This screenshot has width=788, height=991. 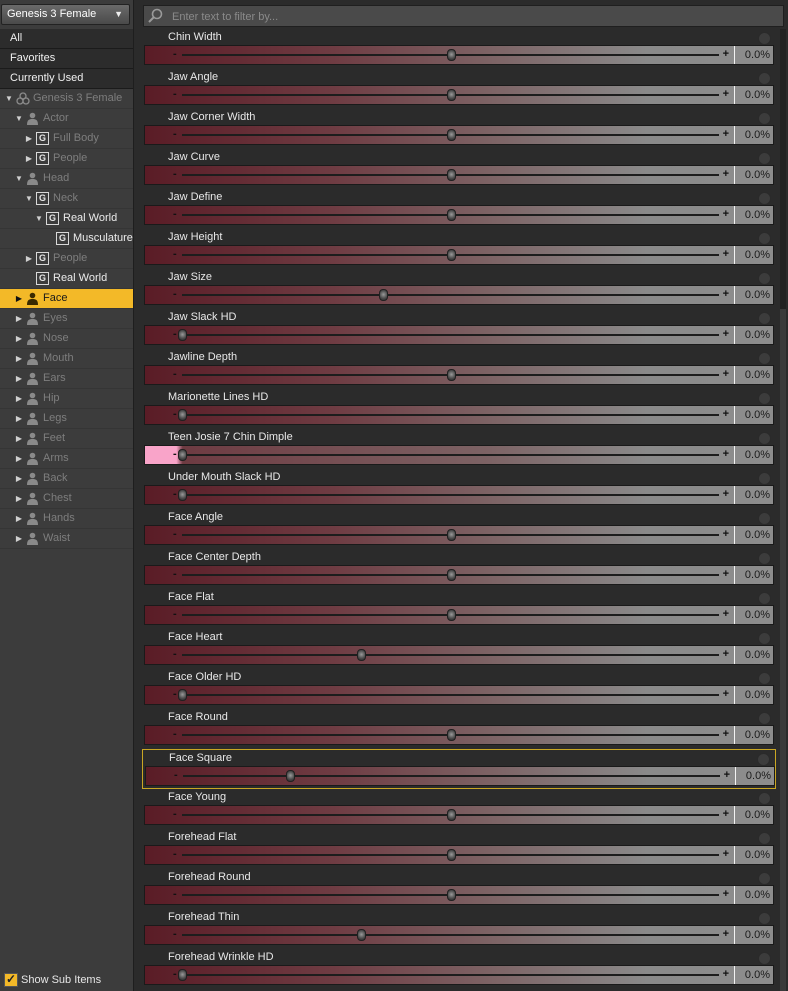 I want to click on property-row-face-heart: Face Heart - +0.0%, so click(x=459, y=649).